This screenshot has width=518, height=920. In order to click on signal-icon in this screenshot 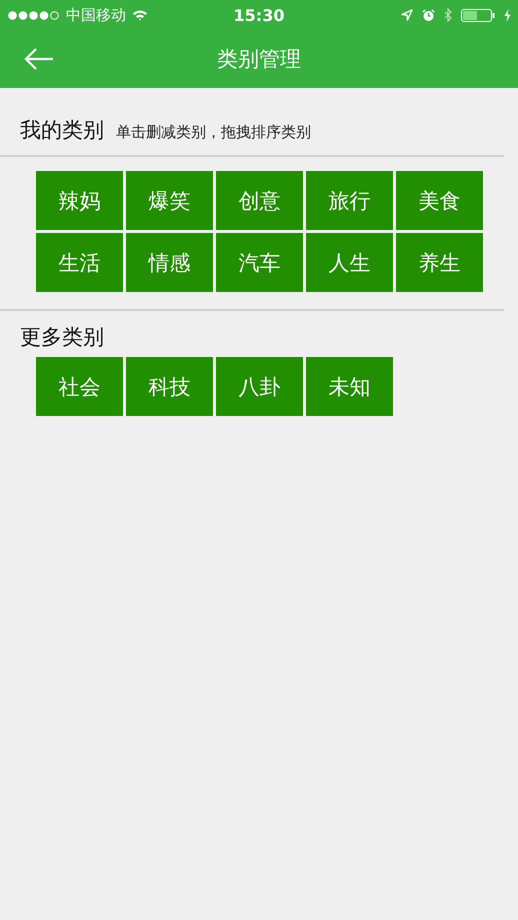, I will do `click(34, 15)`.